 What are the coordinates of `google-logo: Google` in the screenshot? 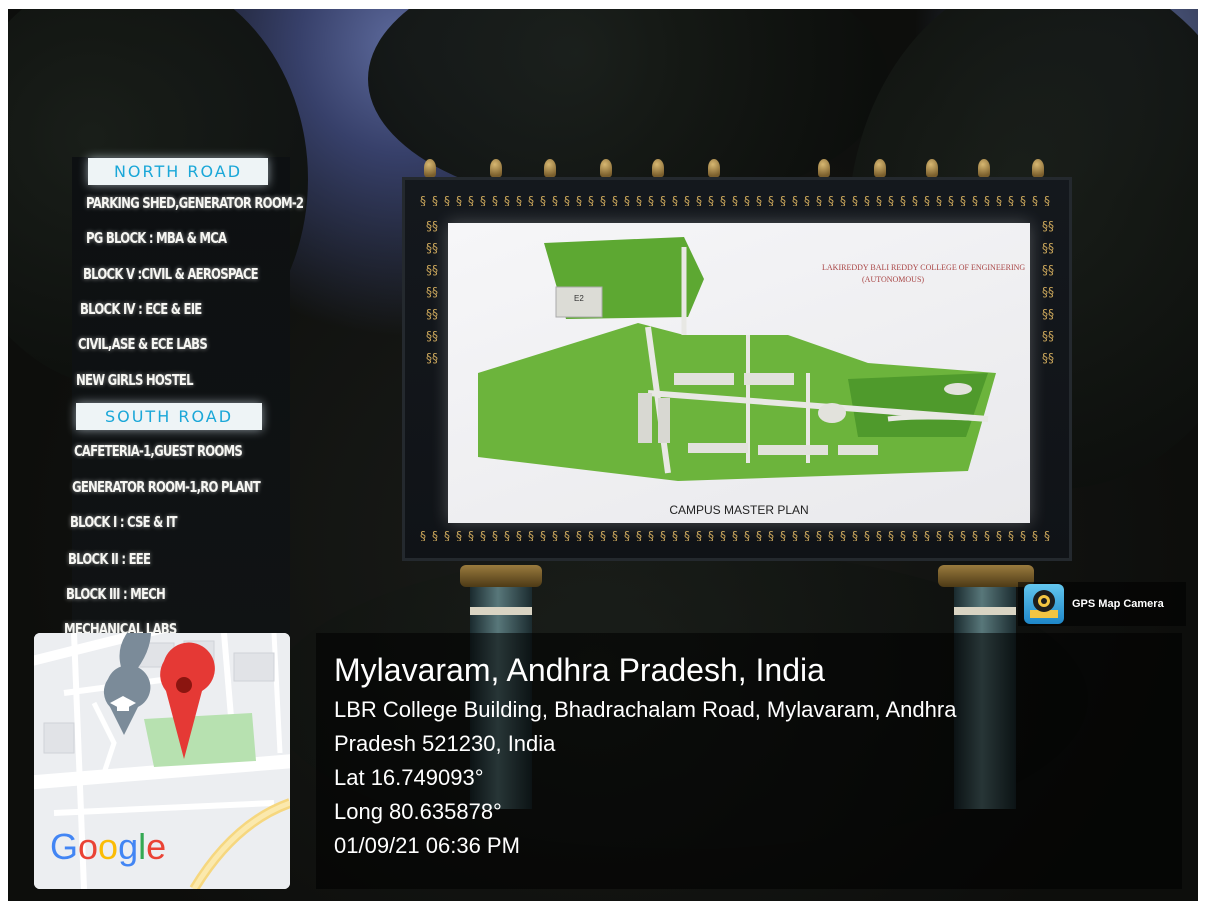 It's located at (108, 847).